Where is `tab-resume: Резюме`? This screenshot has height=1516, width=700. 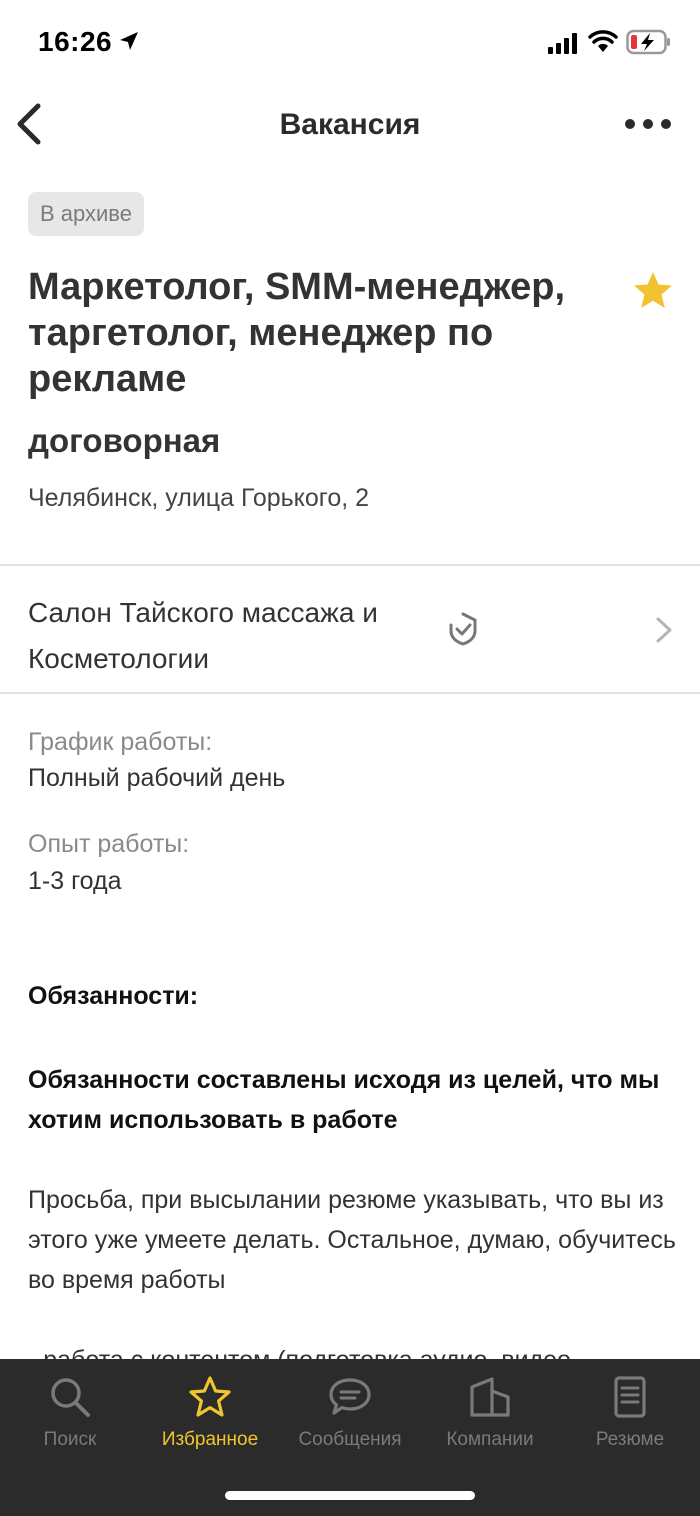
tab-resume: Резюме is located at coordinates (630, 1414).